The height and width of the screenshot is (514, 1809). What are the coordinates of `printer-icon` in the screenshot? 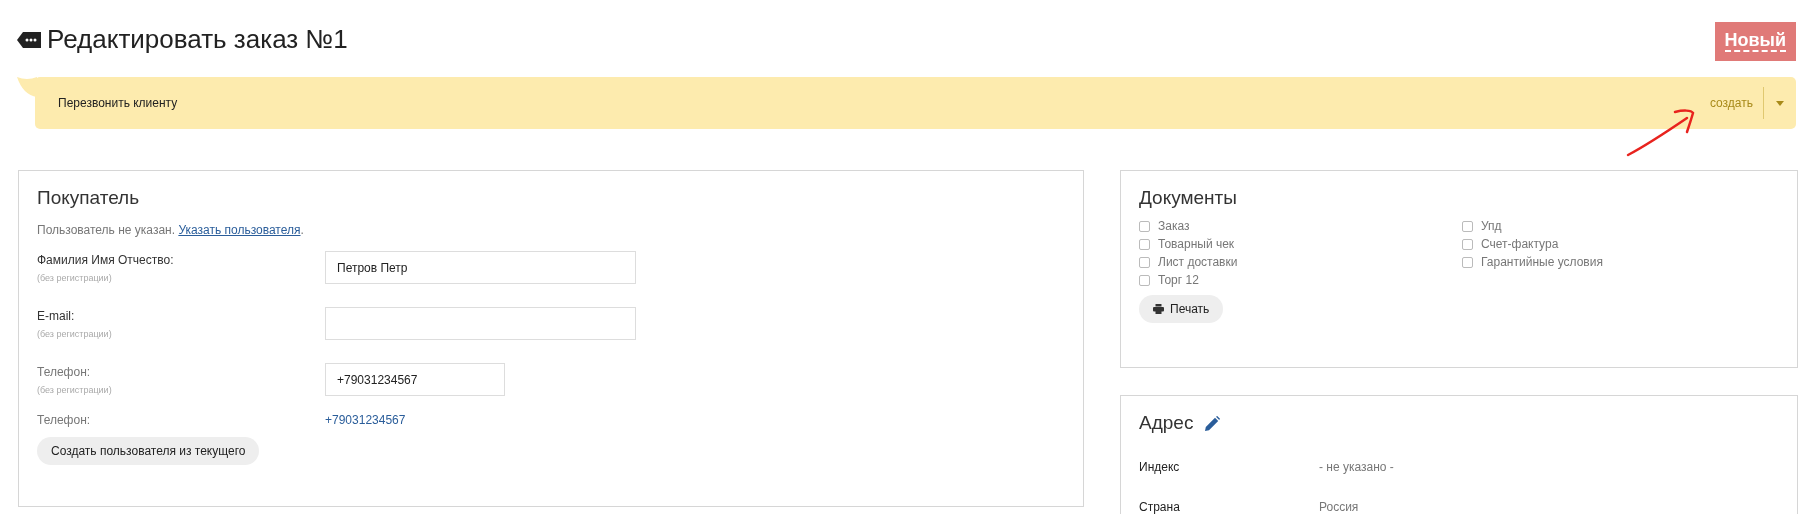 It's located at (1158, 309).